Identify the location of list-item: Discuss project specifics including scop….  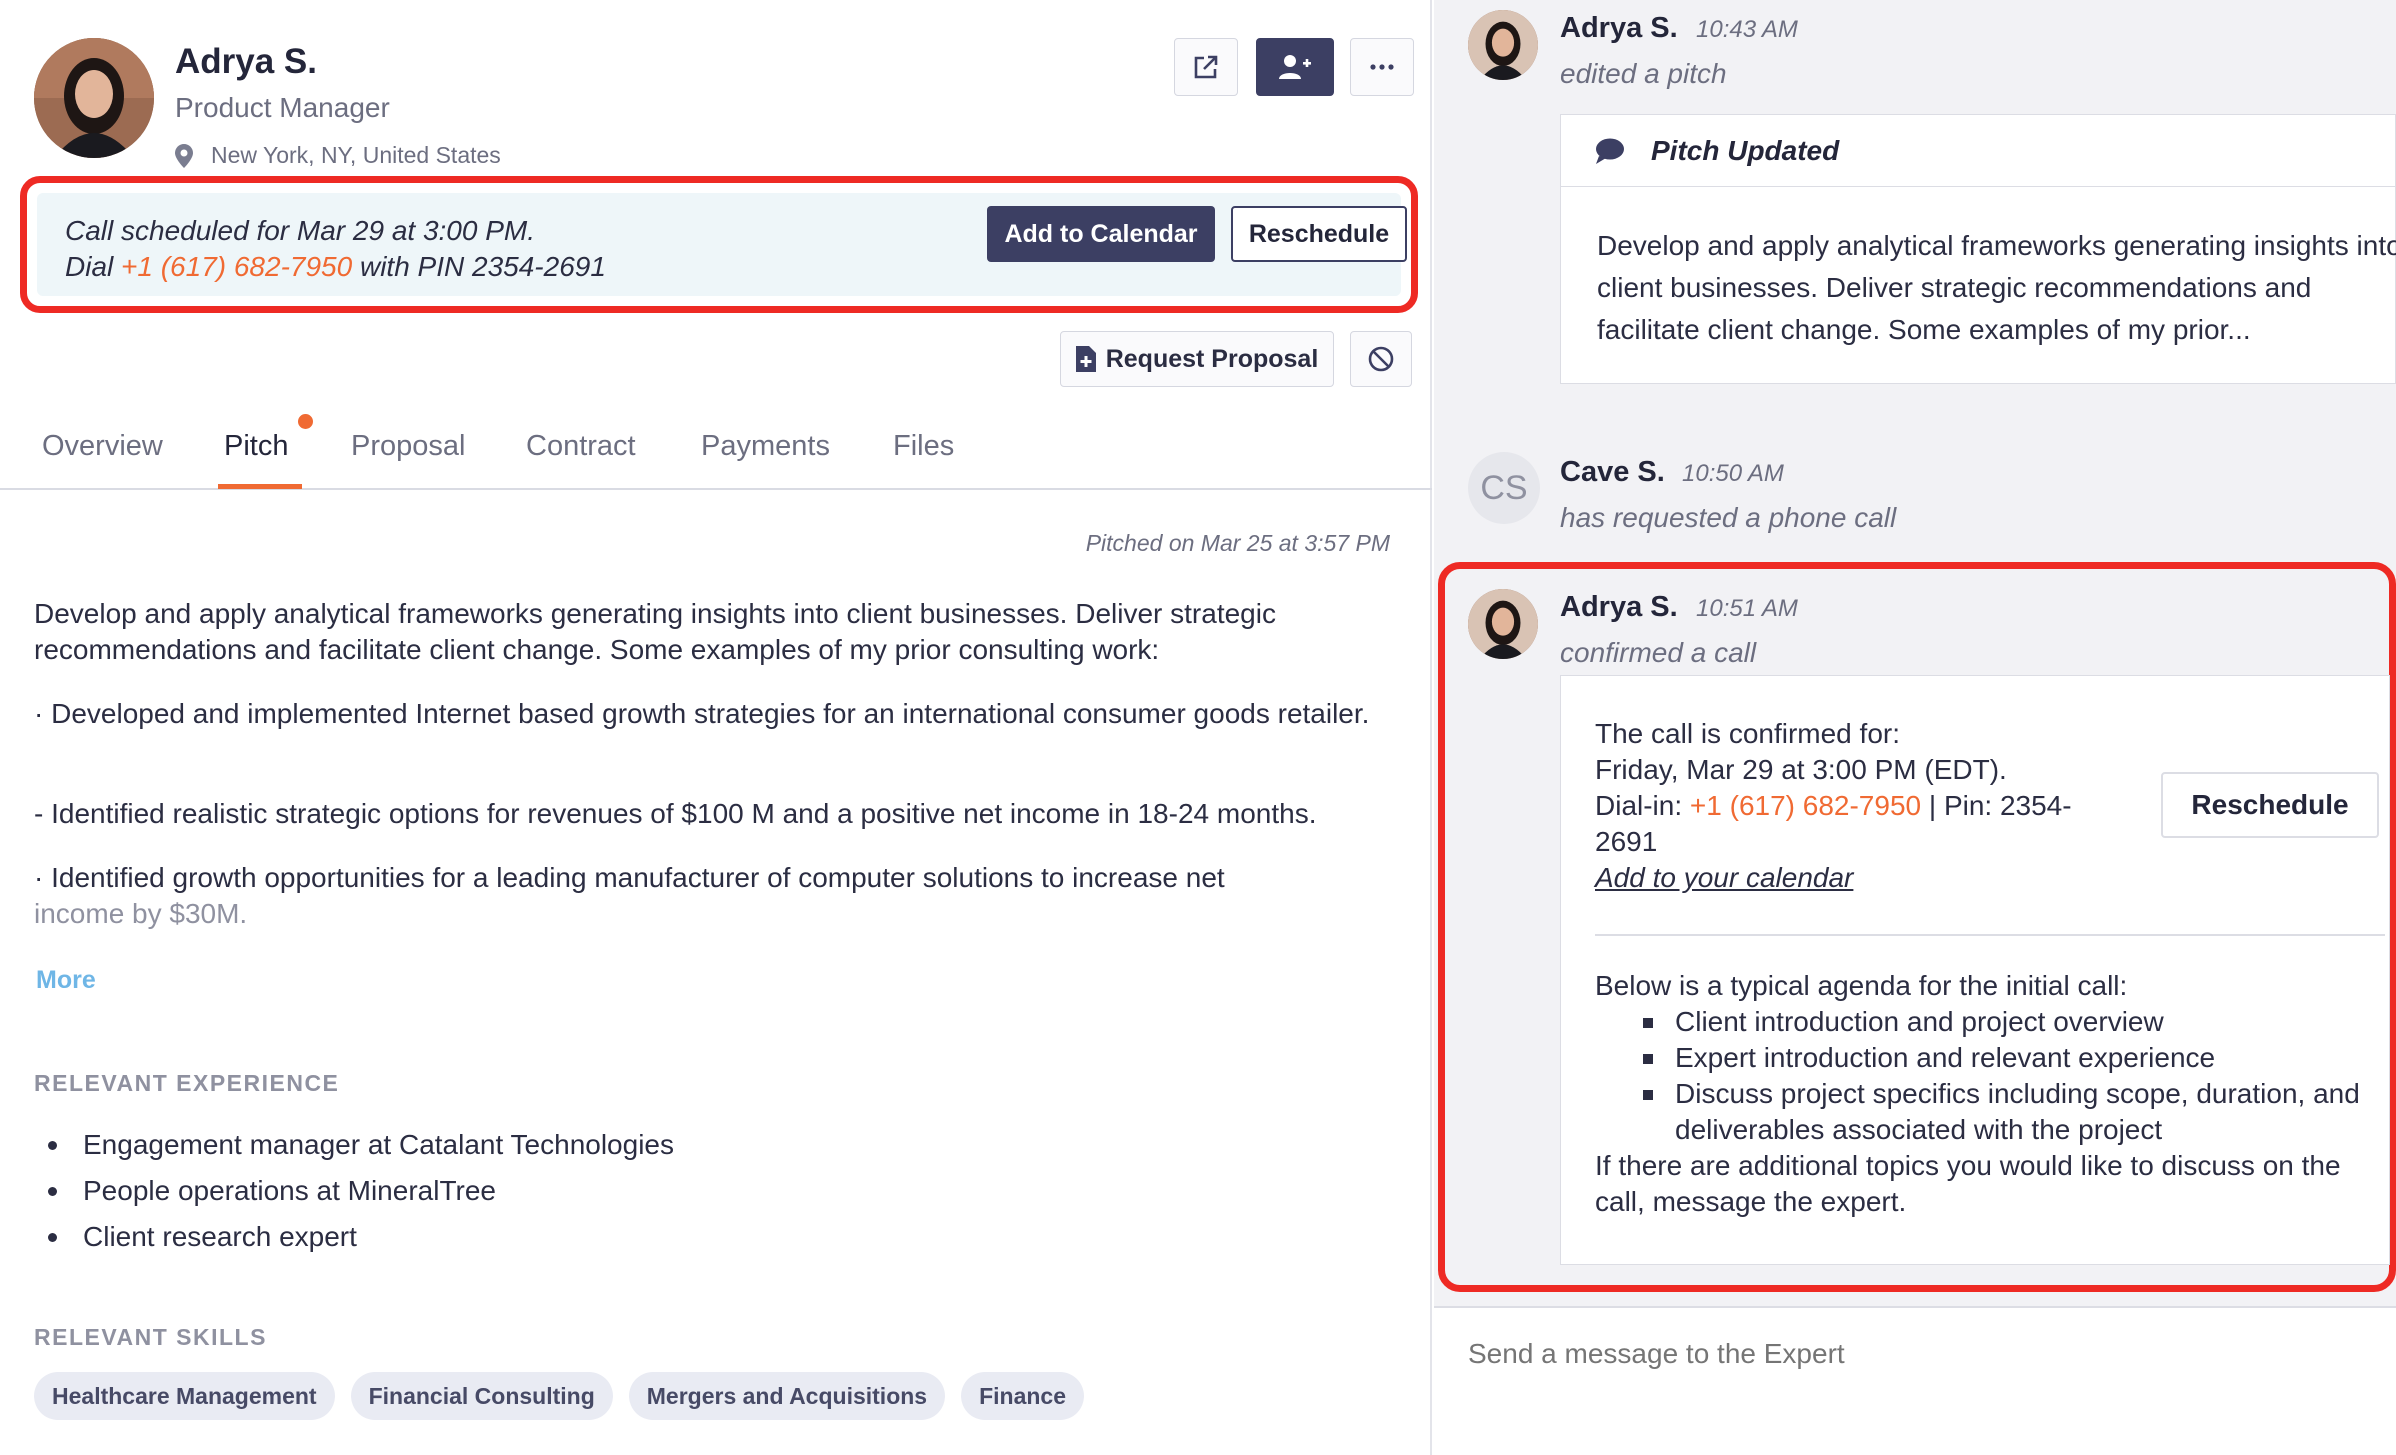
(2019, 1112).